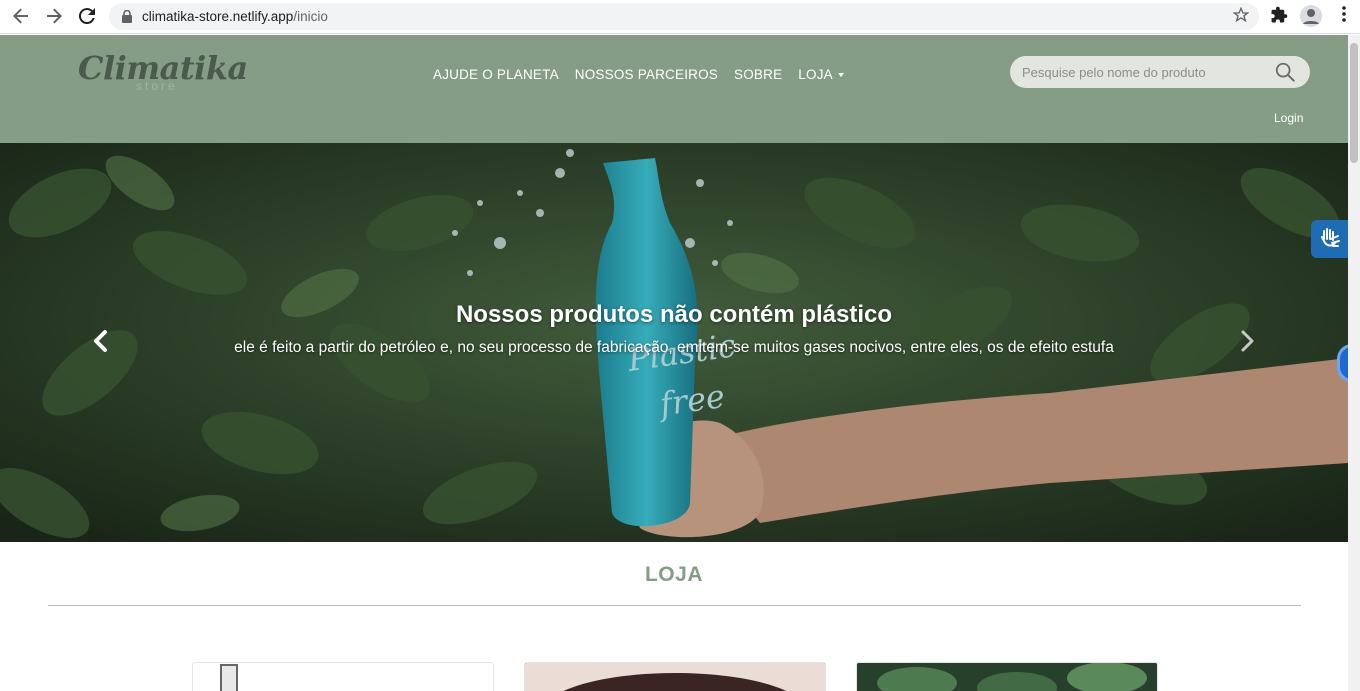 The image size is (1360, 691). I want to click on chevron-right-icon, so click(1247, 341).